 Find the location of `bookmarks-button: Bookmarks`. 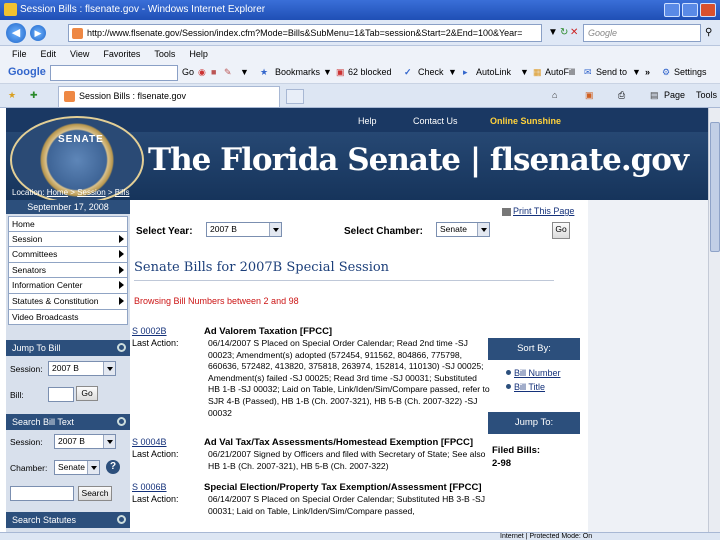

bookmarks-button: Bookmarks is located at coordinates (297, 72).